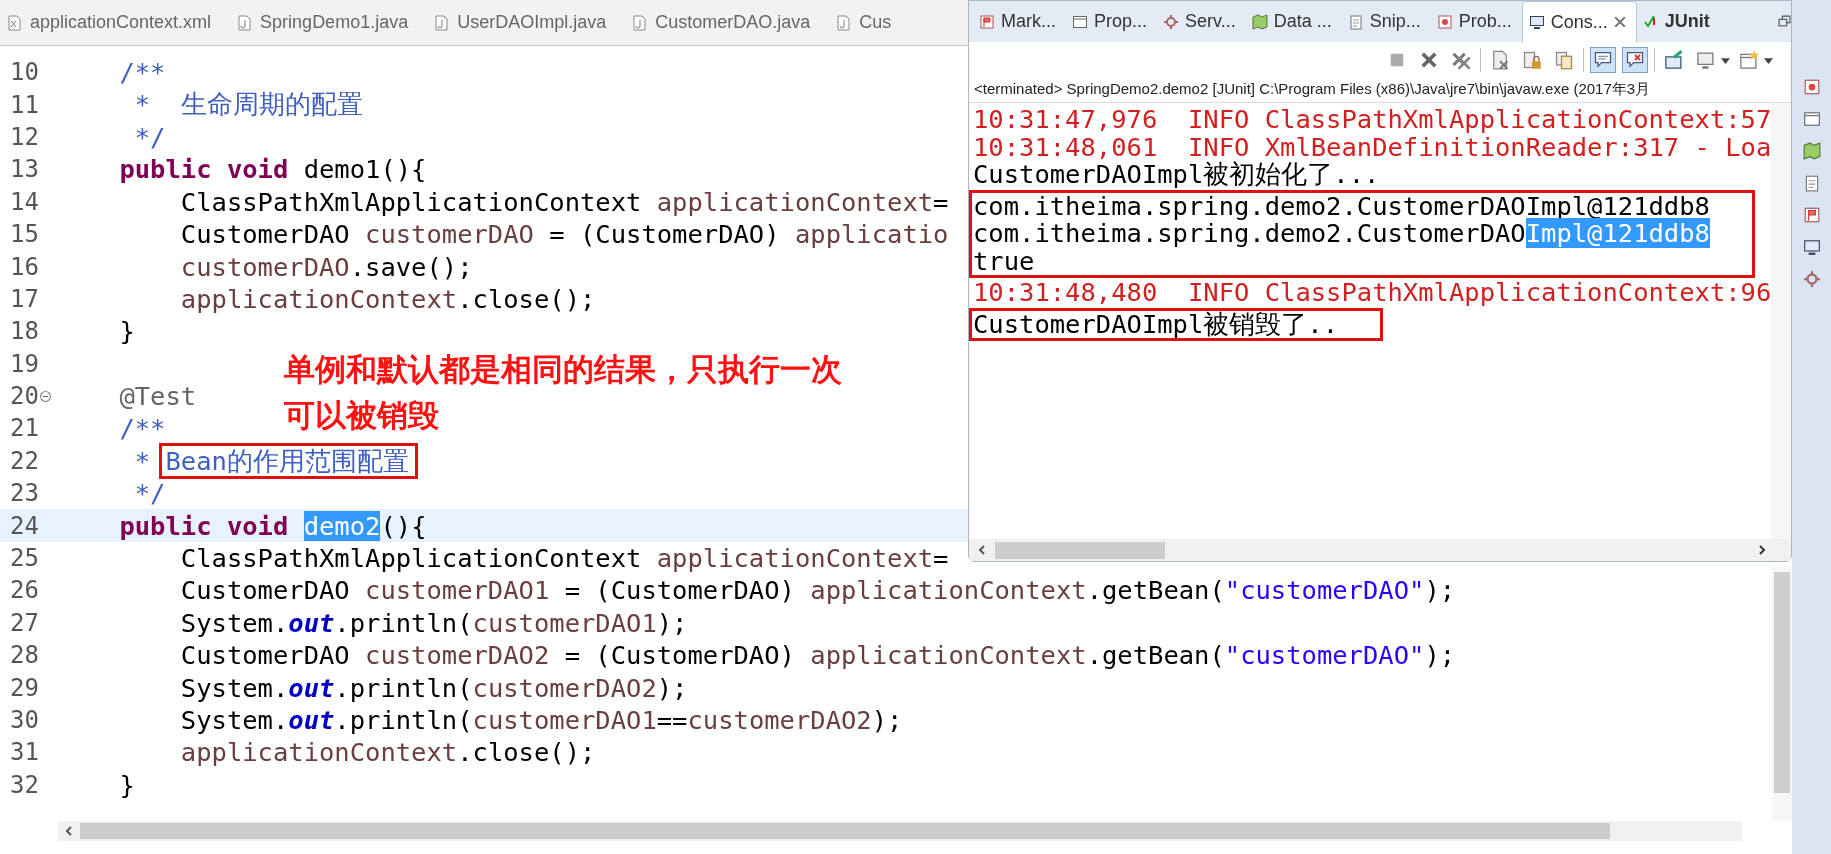 This screenshot has width=1831, height=854. What do you see at coordinates (564, 234) in the screenshot?
I see `code-line: CustomerDAO customerDAO = (CustomerDAO) applicatio` at bounding box center [564, 234].